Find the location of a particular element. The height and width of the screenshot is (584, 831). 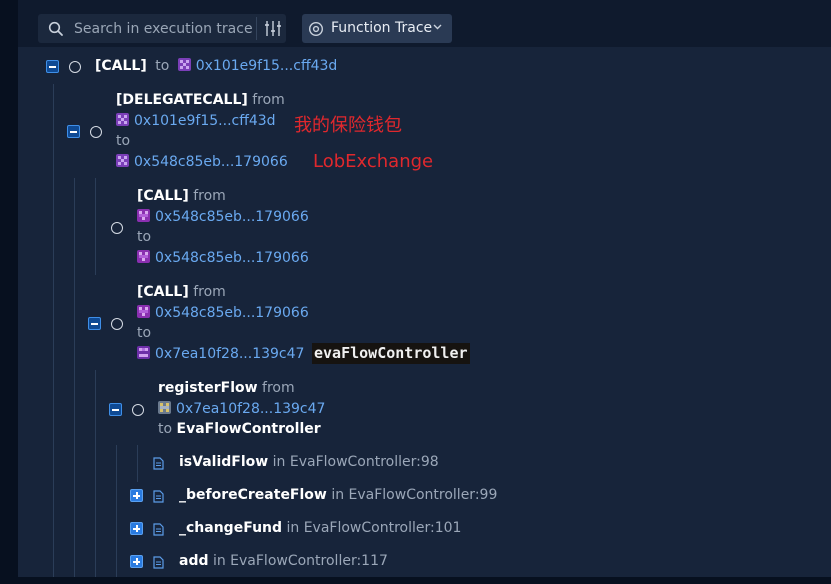

internal-call-row: _changeFund in EvaFlowController:101 is located at coordinates (320, 528).